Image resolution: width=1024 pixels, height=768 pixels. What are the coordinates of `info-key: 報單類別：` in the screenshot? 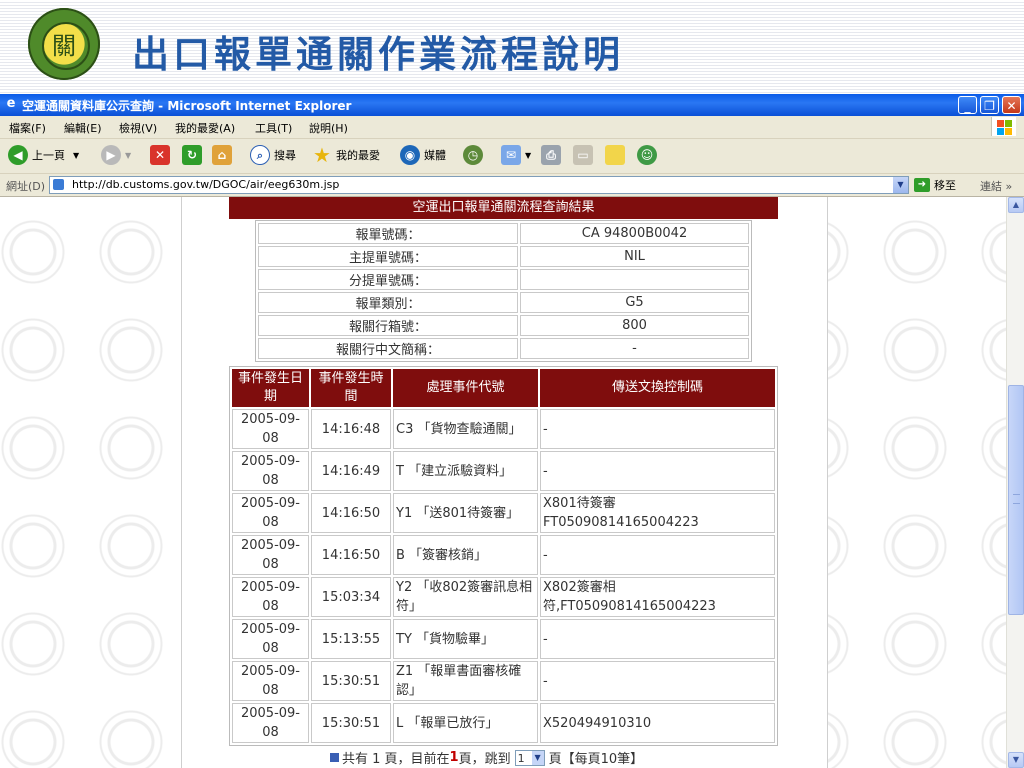 It's located at (388, 302).